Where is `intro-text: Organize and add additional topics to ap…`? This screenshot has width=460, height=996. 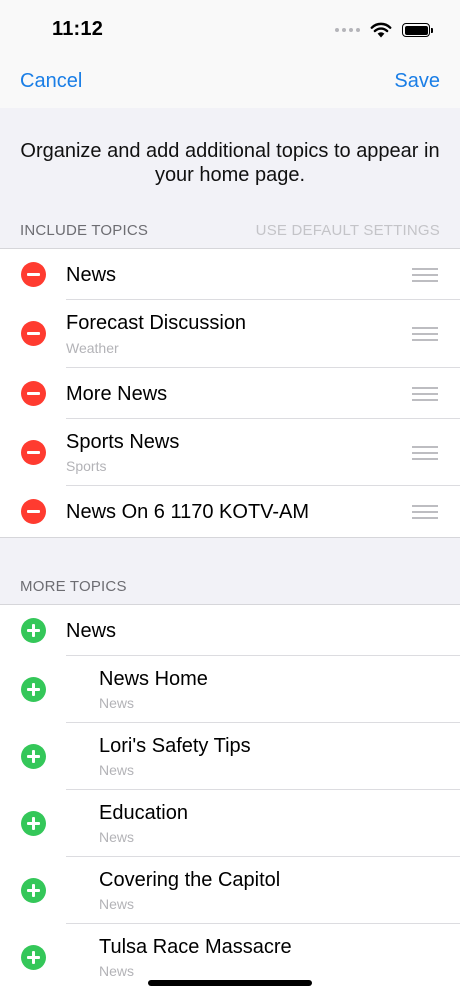
intro-text: Organize and add additional topics to ap… is located at coordinates (230, 163).